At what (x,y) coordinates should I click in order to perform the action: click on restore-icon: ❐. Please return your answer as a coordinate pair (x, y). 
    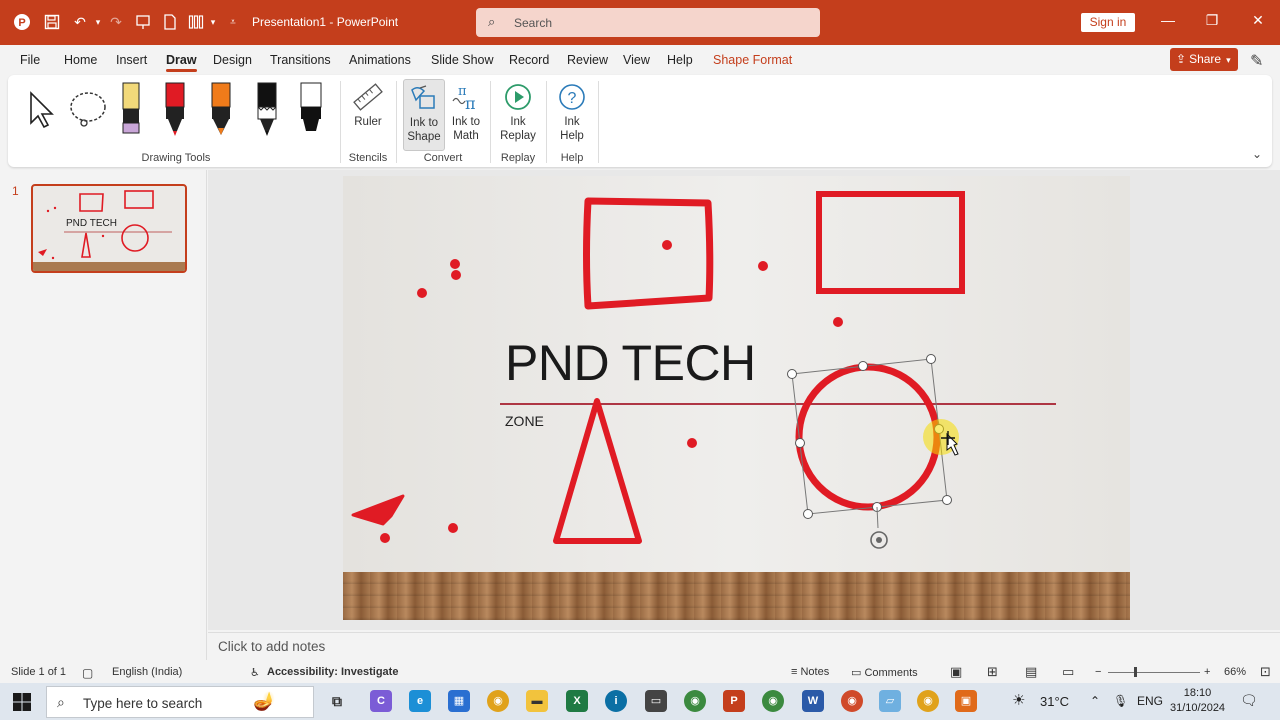
    Looking at the image, I should click on (1212, 22).